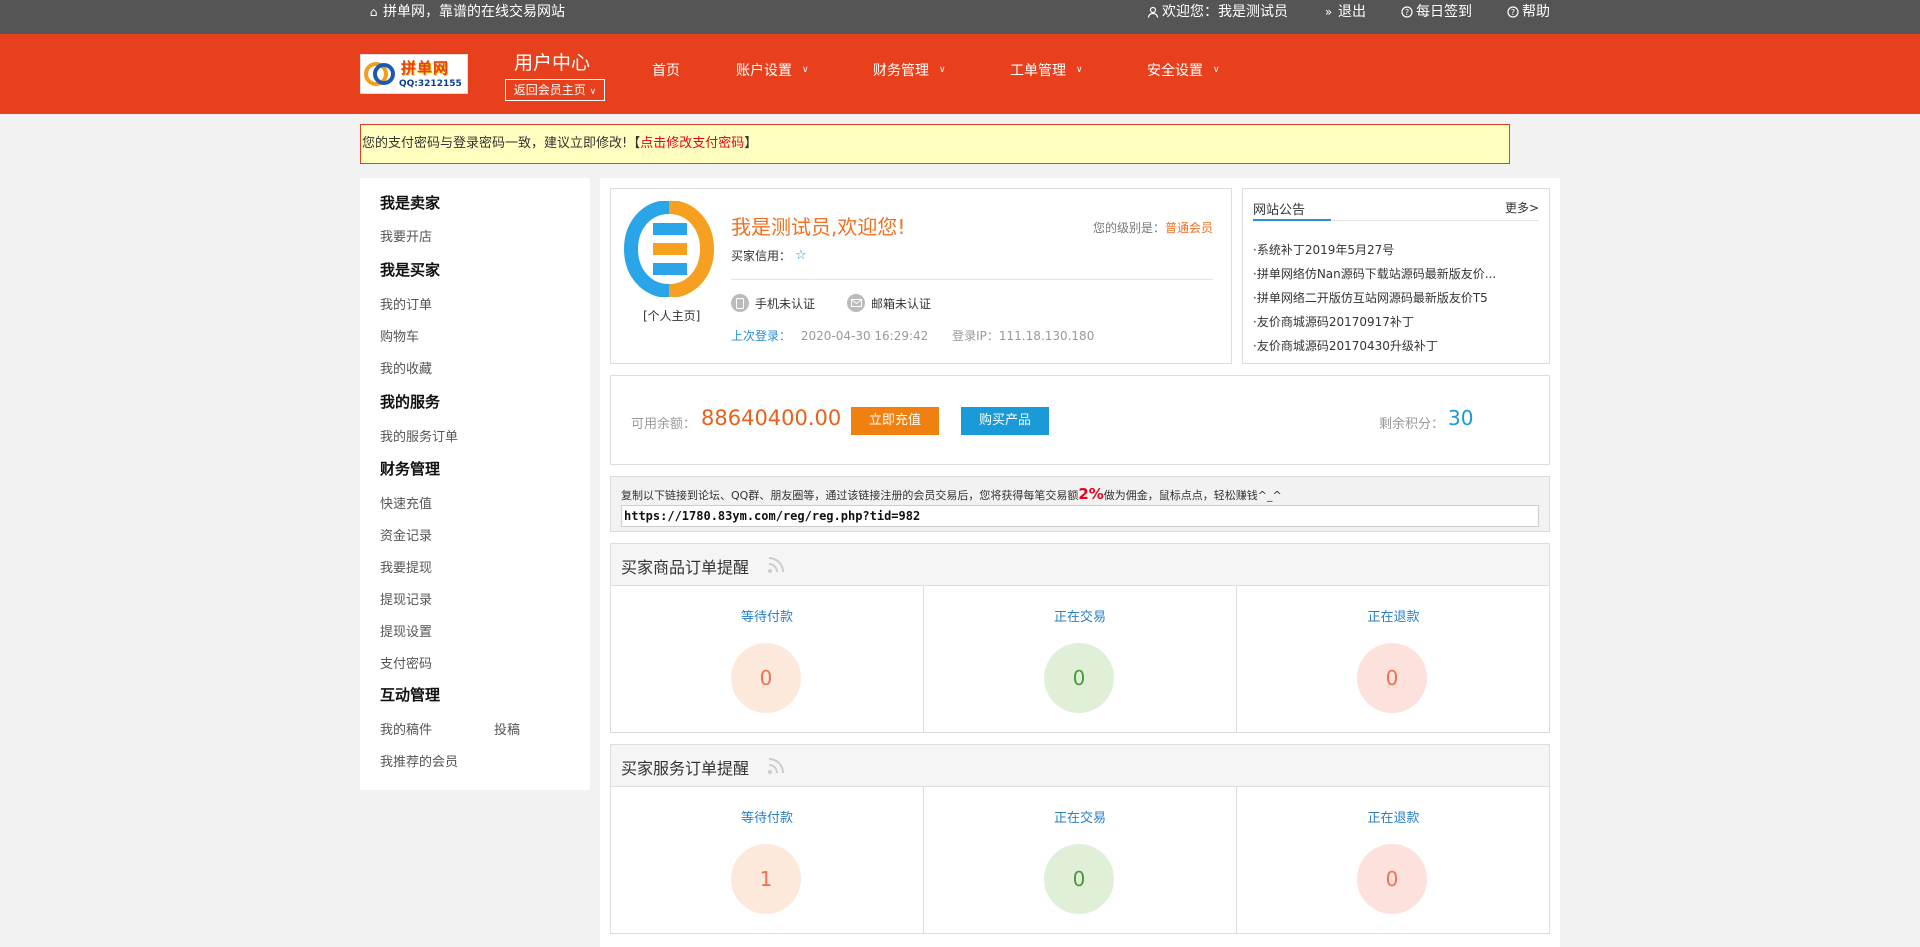 Image resolution: width=1920 pixels, height=947 pixels. I want to click on personal-home-link: [个人主页], so click(671, 315).